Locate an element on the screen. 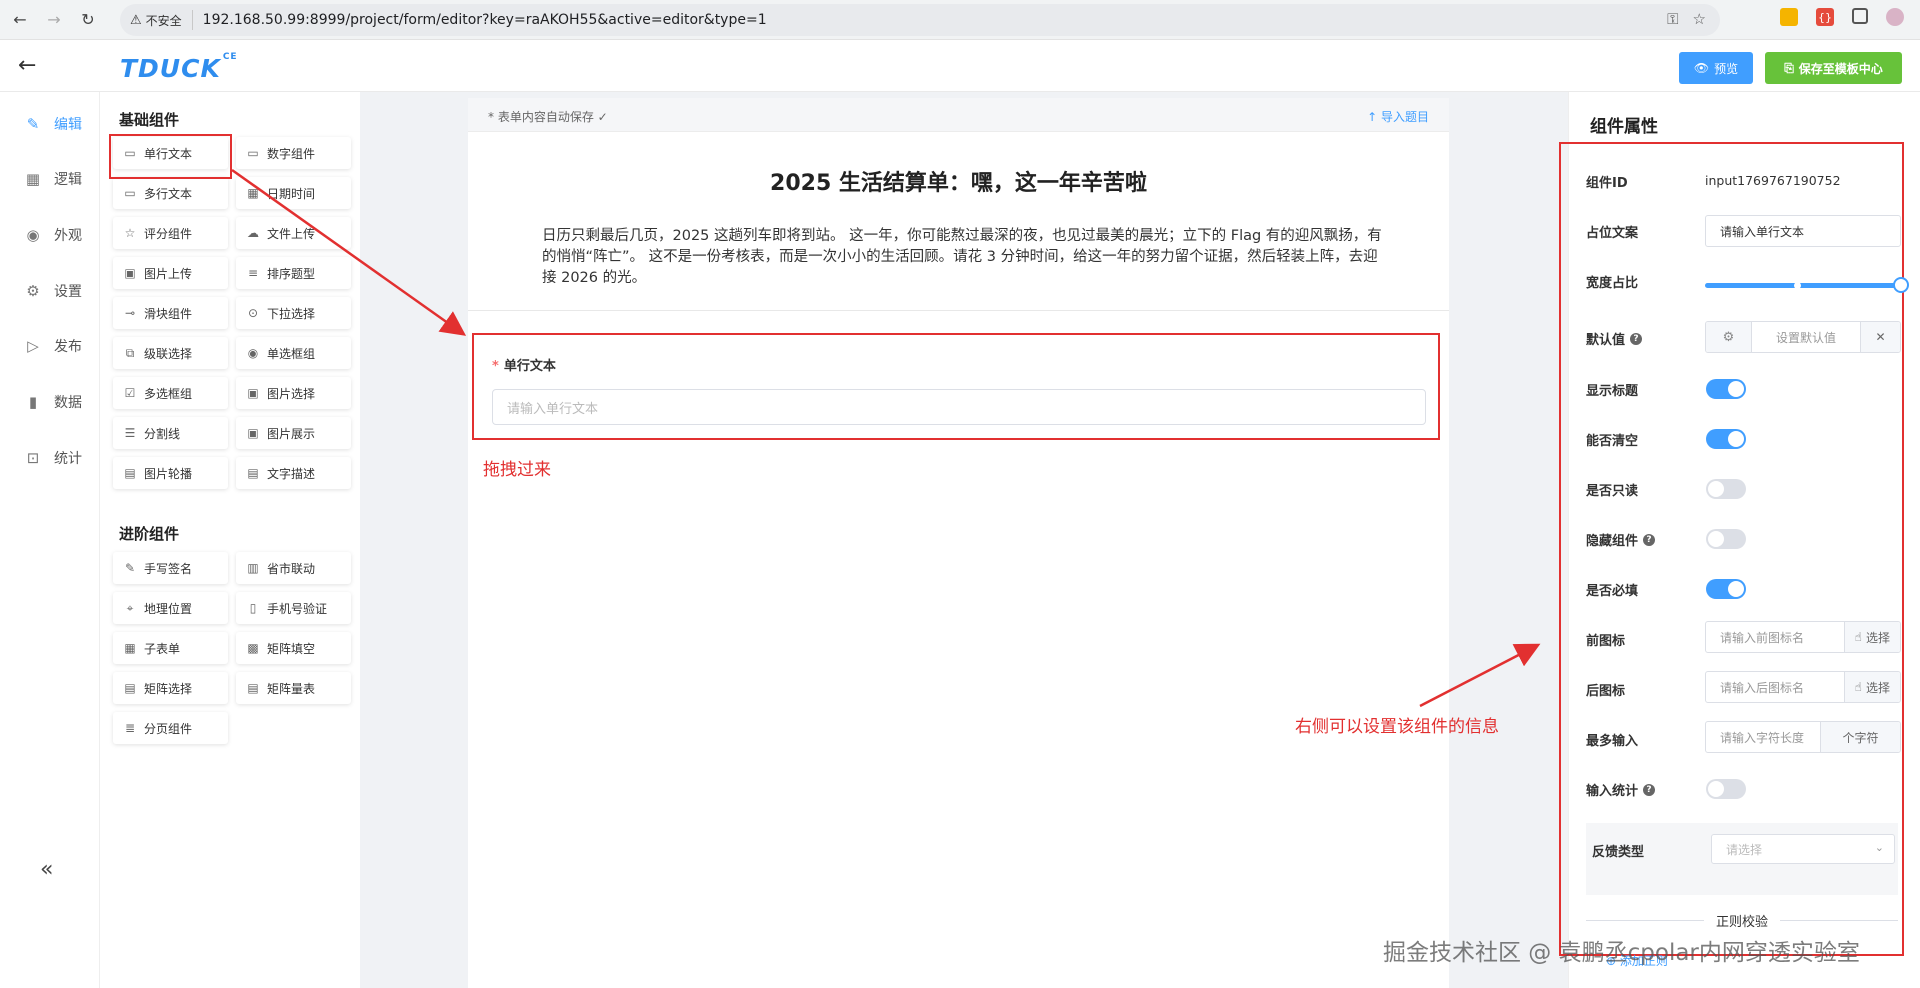 Image resolution: width=1920 pixels, height=988 pixels. pagination-icon: ≣ is located at coordinates (130, 728).